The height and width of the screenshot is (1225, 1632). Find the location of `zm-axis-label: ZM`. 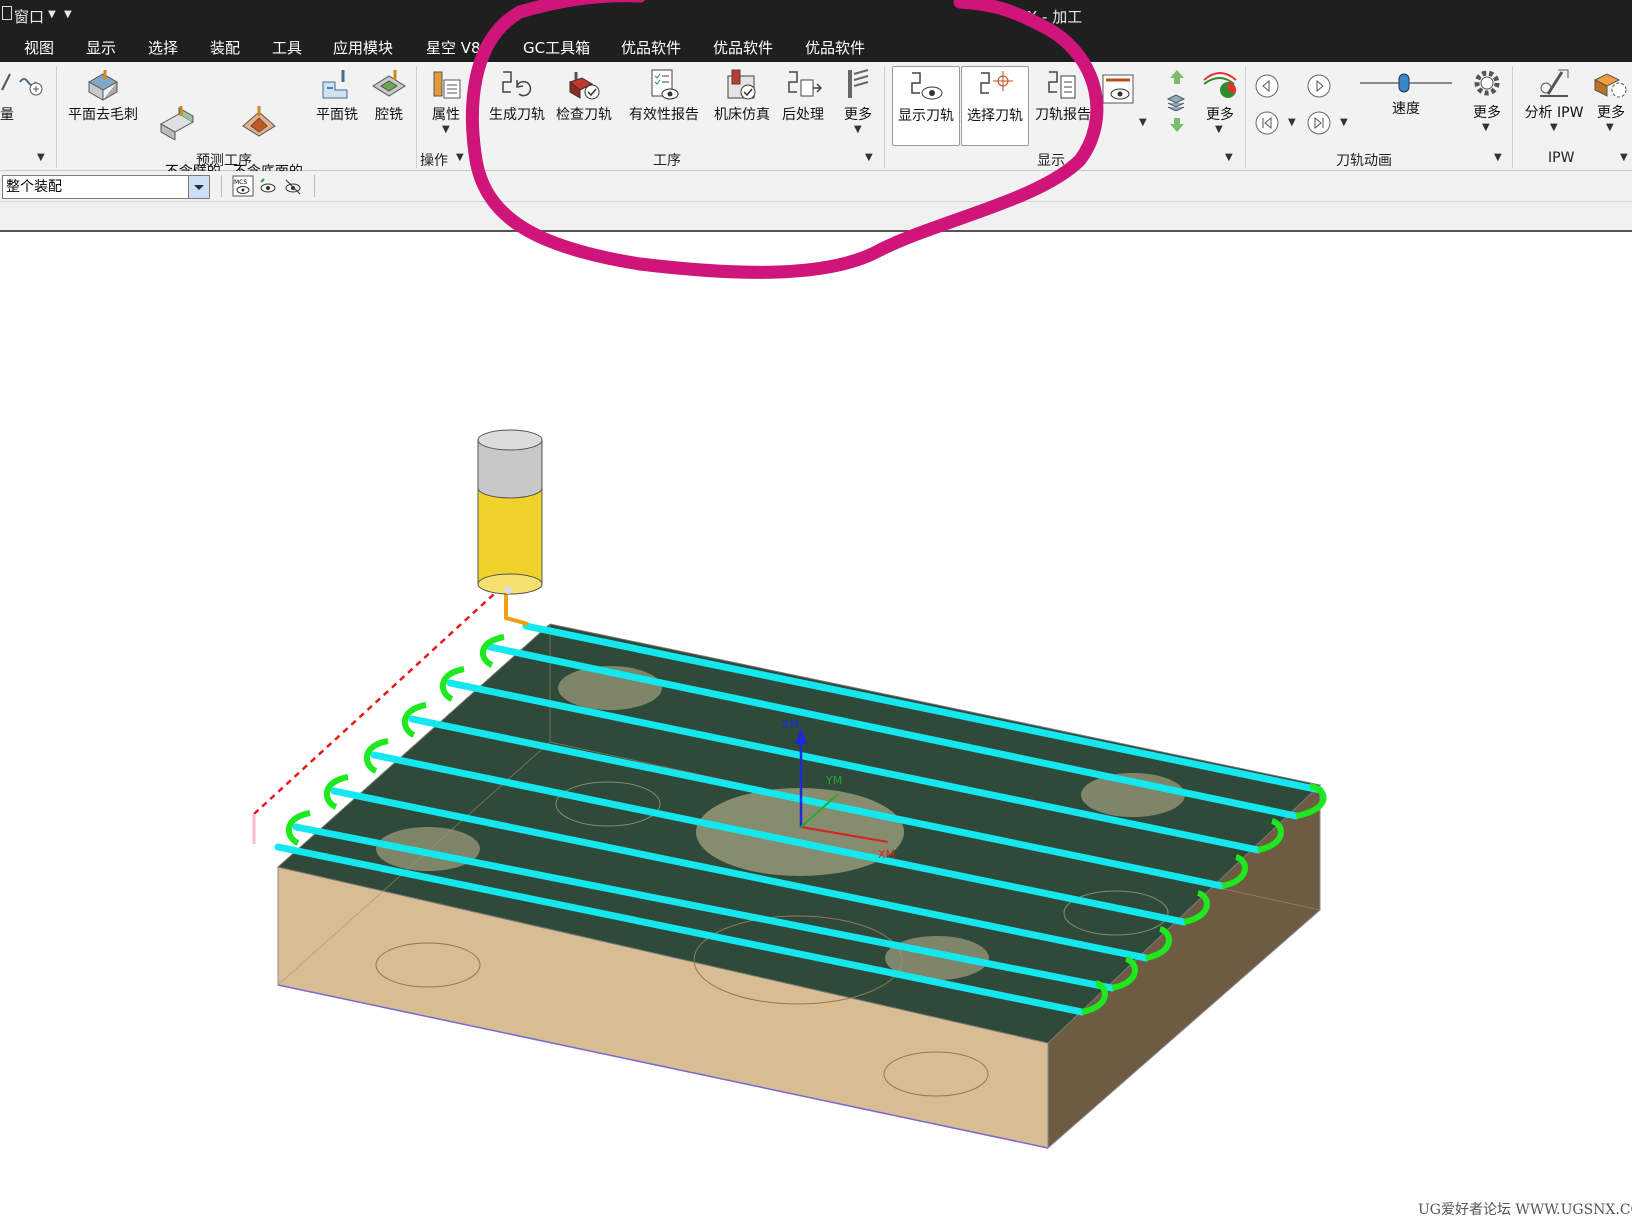

zm-axis-label: ZM is located at coordinates (790, 724).